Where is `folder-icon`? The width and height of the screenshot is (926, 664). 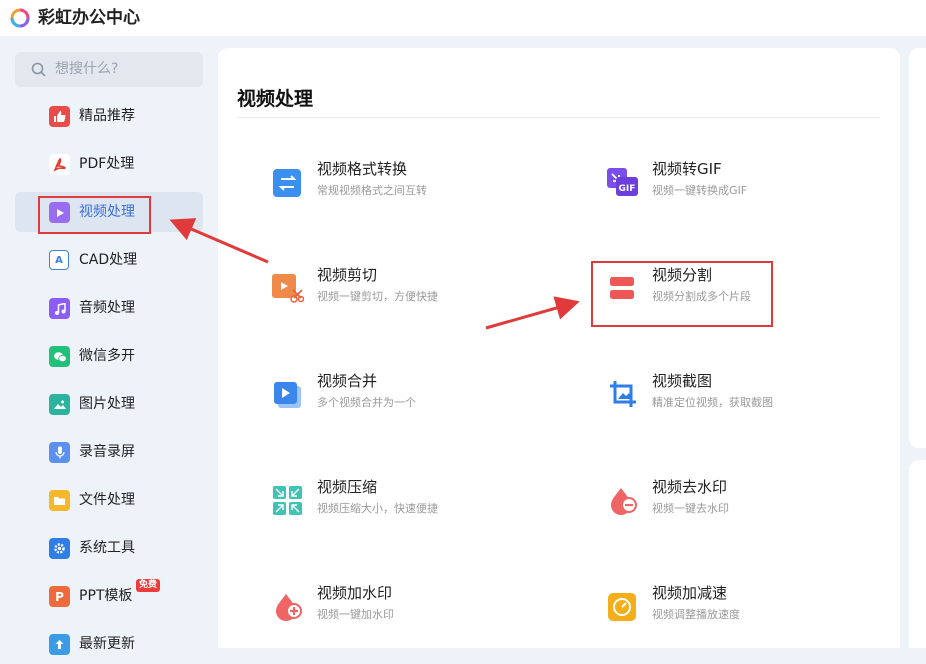 folder-icon is located at coordinates (59, 500).